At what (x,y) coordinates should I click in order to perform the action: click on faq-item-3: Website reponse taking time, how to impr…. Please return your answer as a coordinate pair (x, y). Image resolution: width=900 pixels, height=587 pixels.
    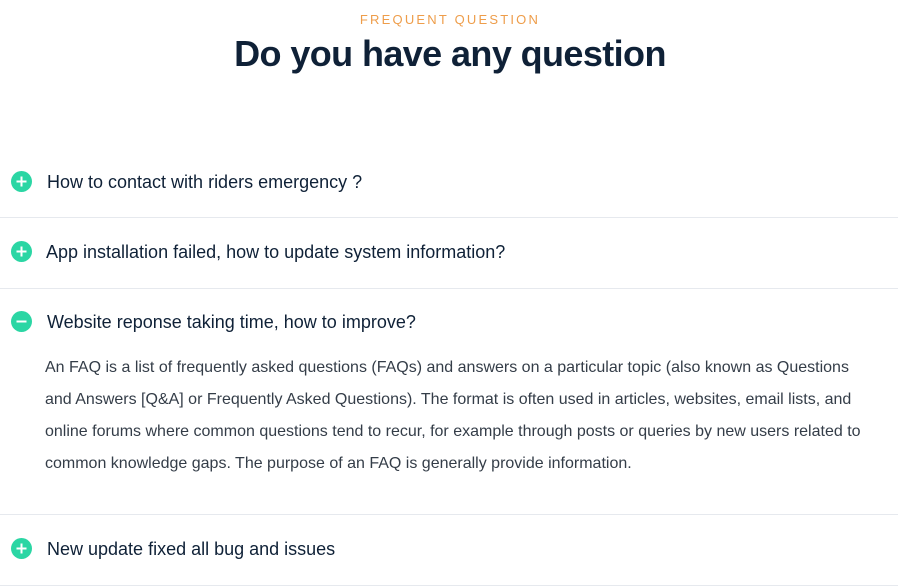
    Looking at the image, I should click on (449, 322).